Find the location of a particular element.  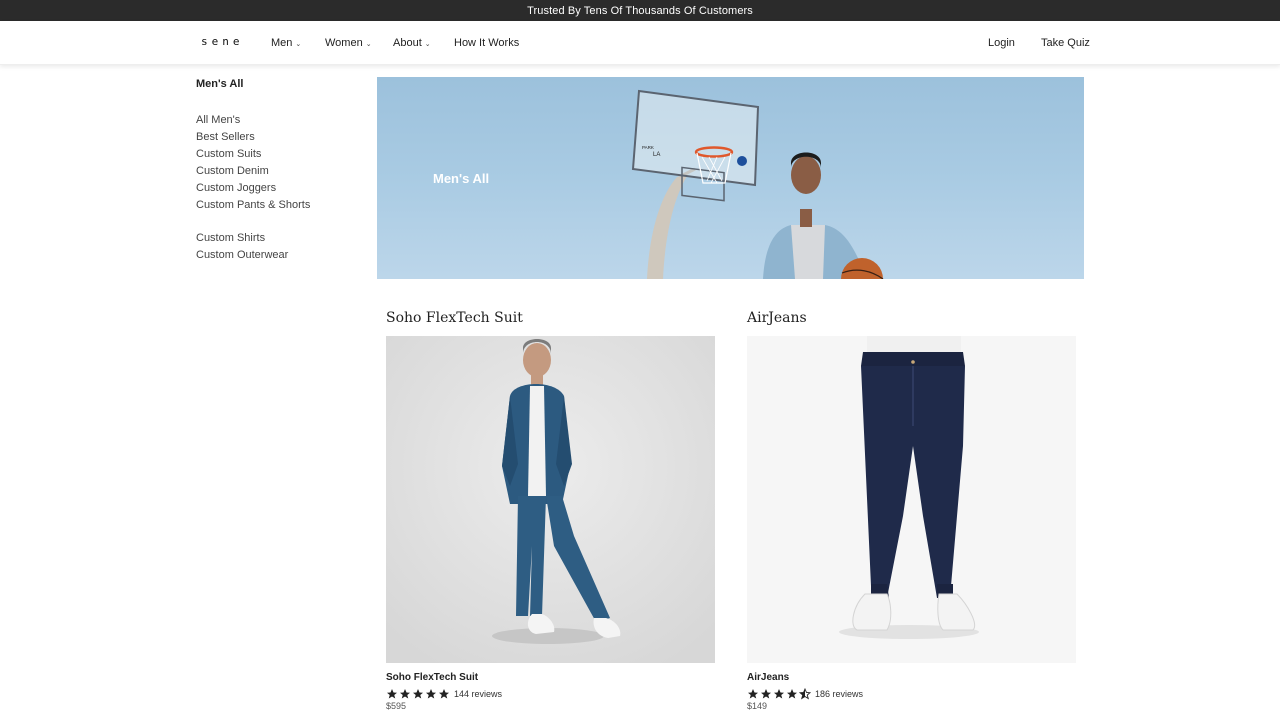

take-quiz-label: Take Quiz is located at coordinates (1065, 43).